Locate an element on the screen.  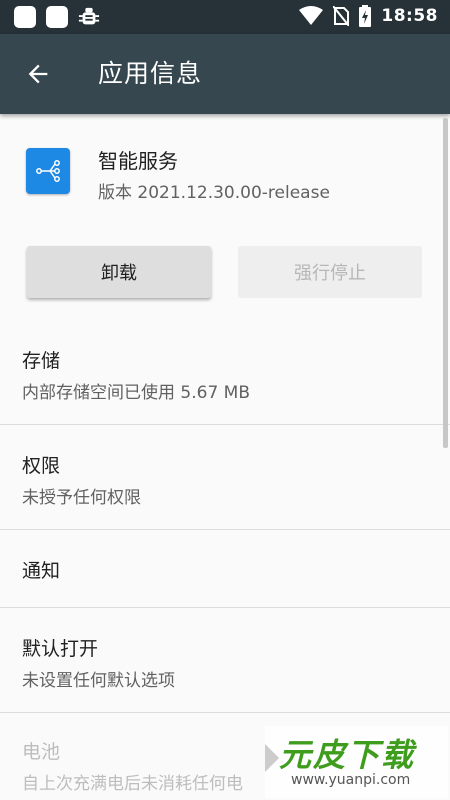
scrollbar is located at coordinates (445, 283).